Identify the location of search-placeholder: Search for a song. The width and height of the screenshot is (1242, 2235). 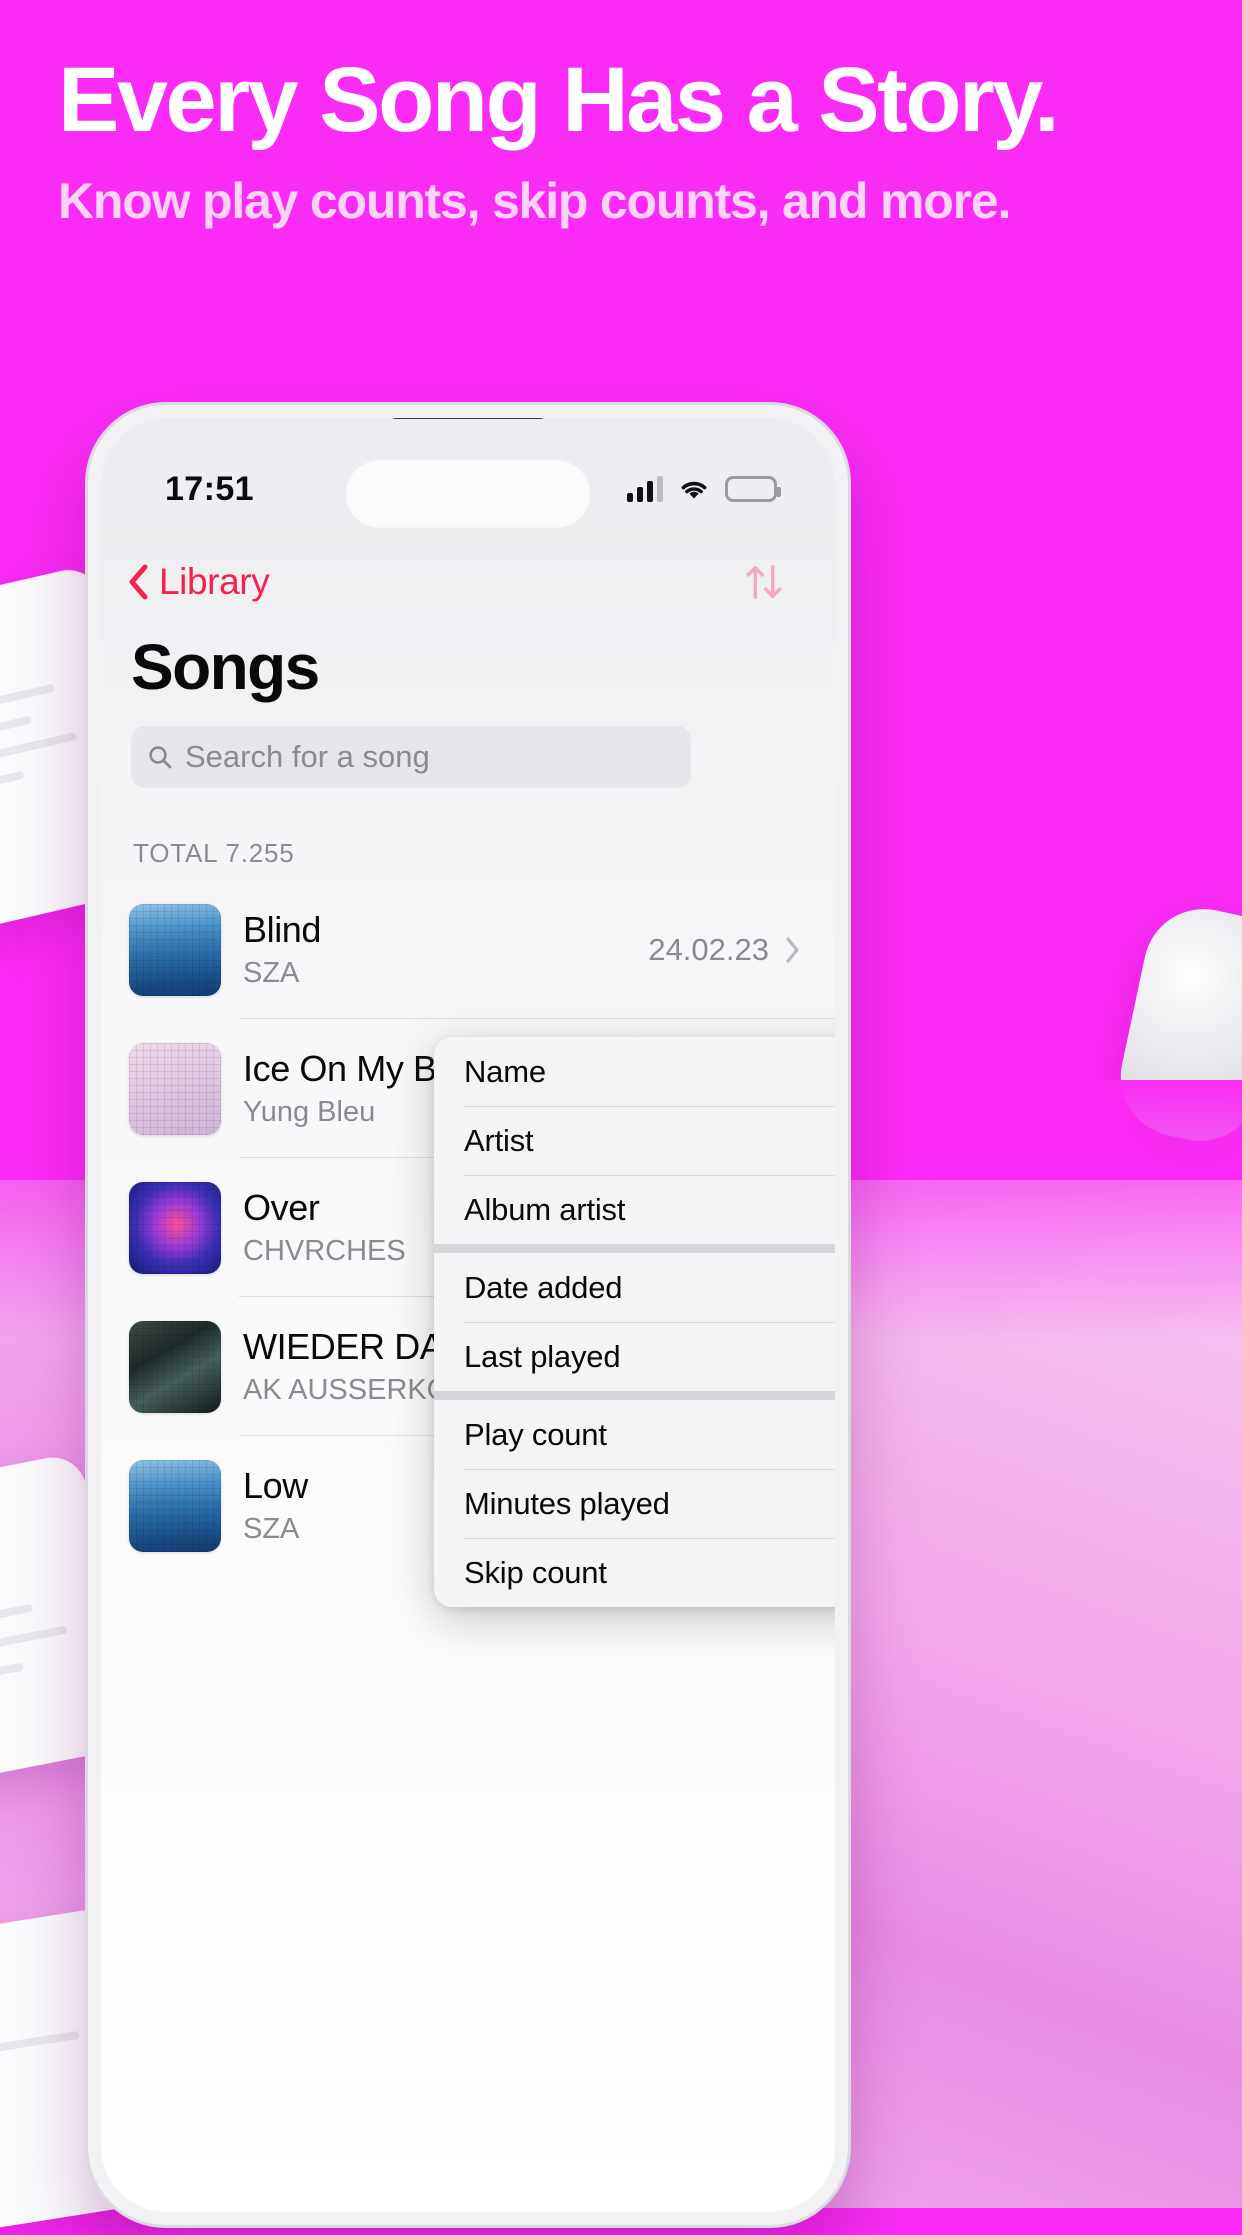
(307, 756).